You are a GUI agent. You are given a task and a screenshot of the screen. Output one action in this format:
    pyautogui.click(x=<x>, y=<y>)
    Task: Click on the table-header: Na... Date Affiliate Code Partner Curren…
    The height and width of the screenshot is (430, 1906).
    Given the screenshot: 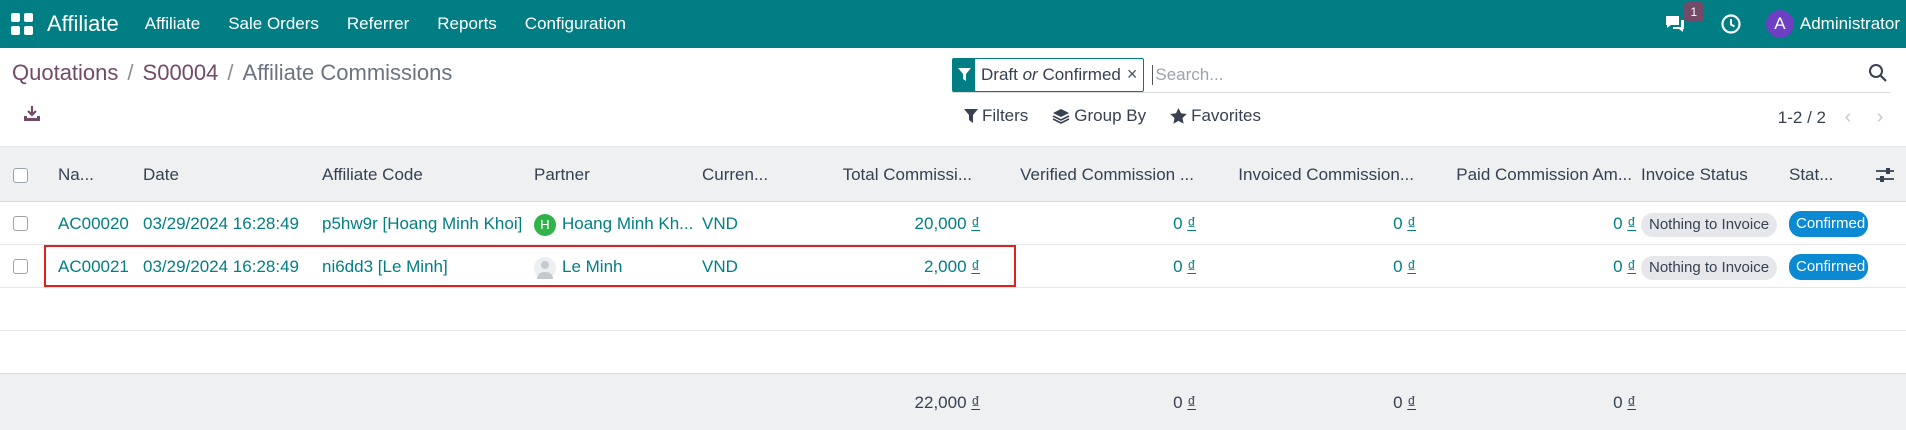 What is the action you would take?
    pyautogui.click(x=953, y=174)
    